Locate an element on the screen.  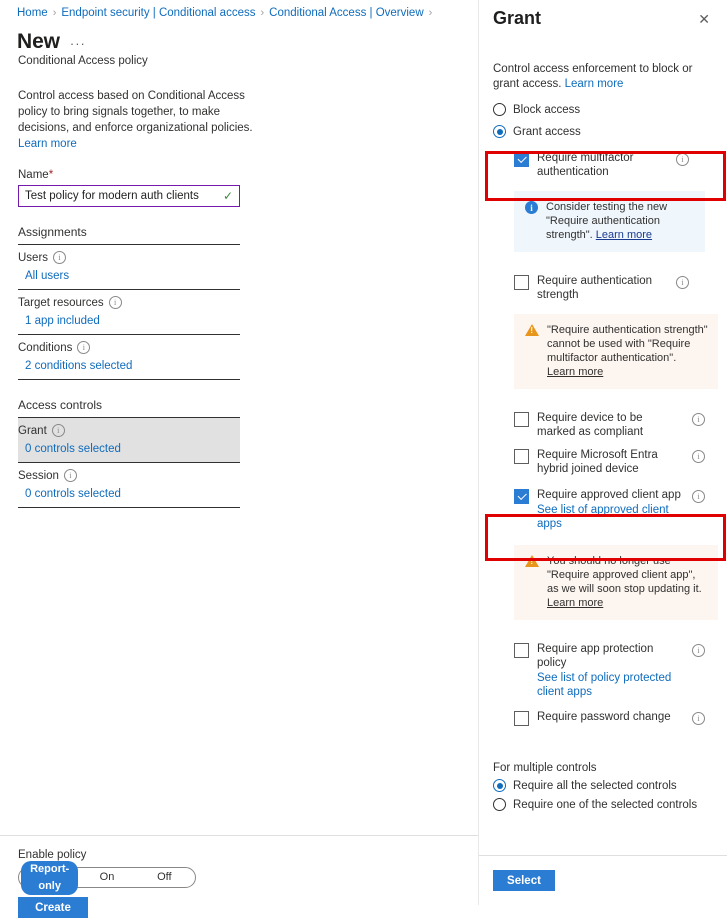
assignment-users-value: All users is located at coordinates (129, 273).